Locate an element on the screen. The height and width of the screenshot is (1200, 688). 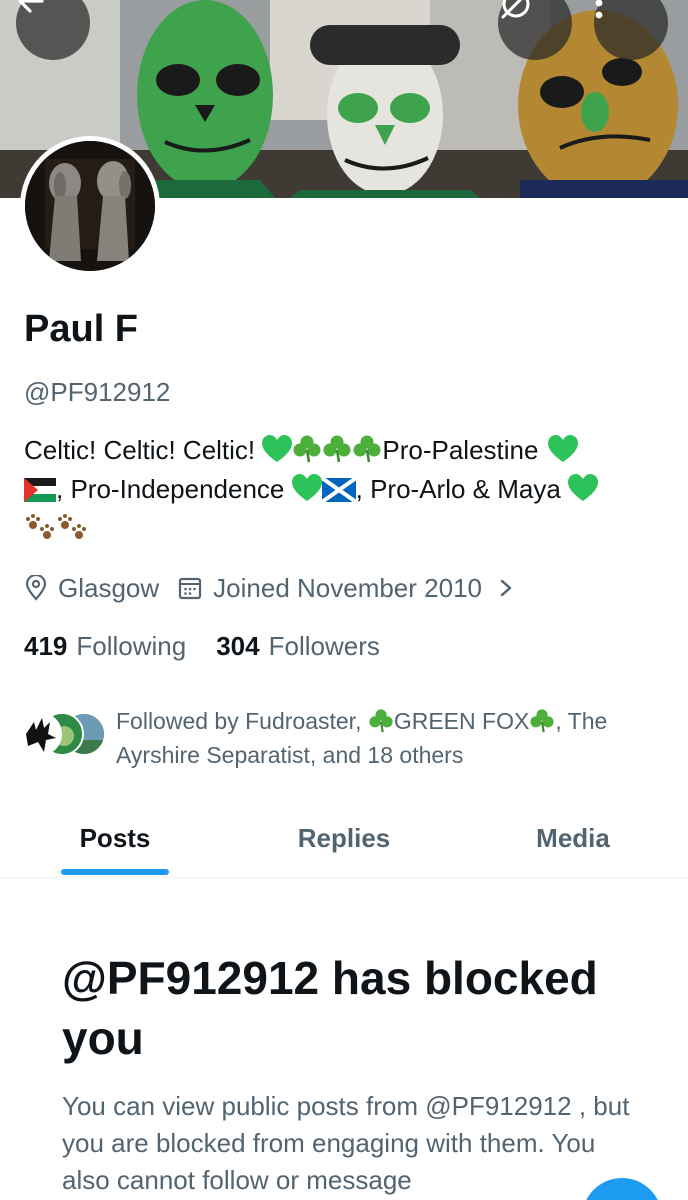
bio-text-3: , Pro-Independence is located at coordinates (174, 489).